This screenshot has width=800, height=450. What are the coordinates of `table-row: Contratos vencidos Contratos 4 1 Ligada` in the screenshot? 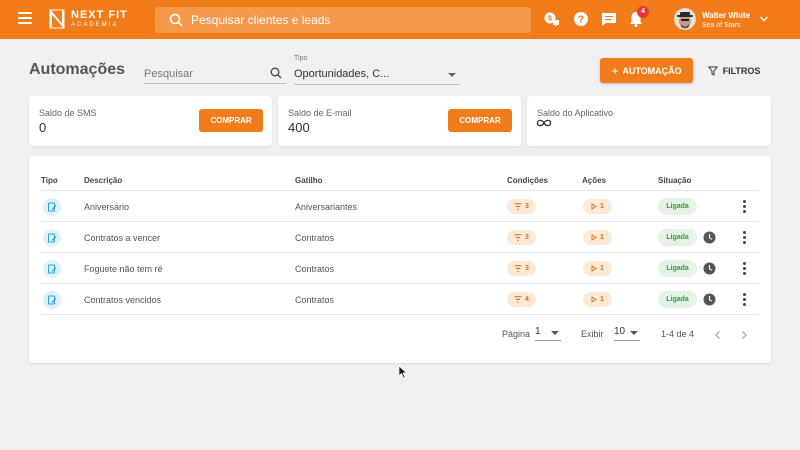 It's located at (400, 299).